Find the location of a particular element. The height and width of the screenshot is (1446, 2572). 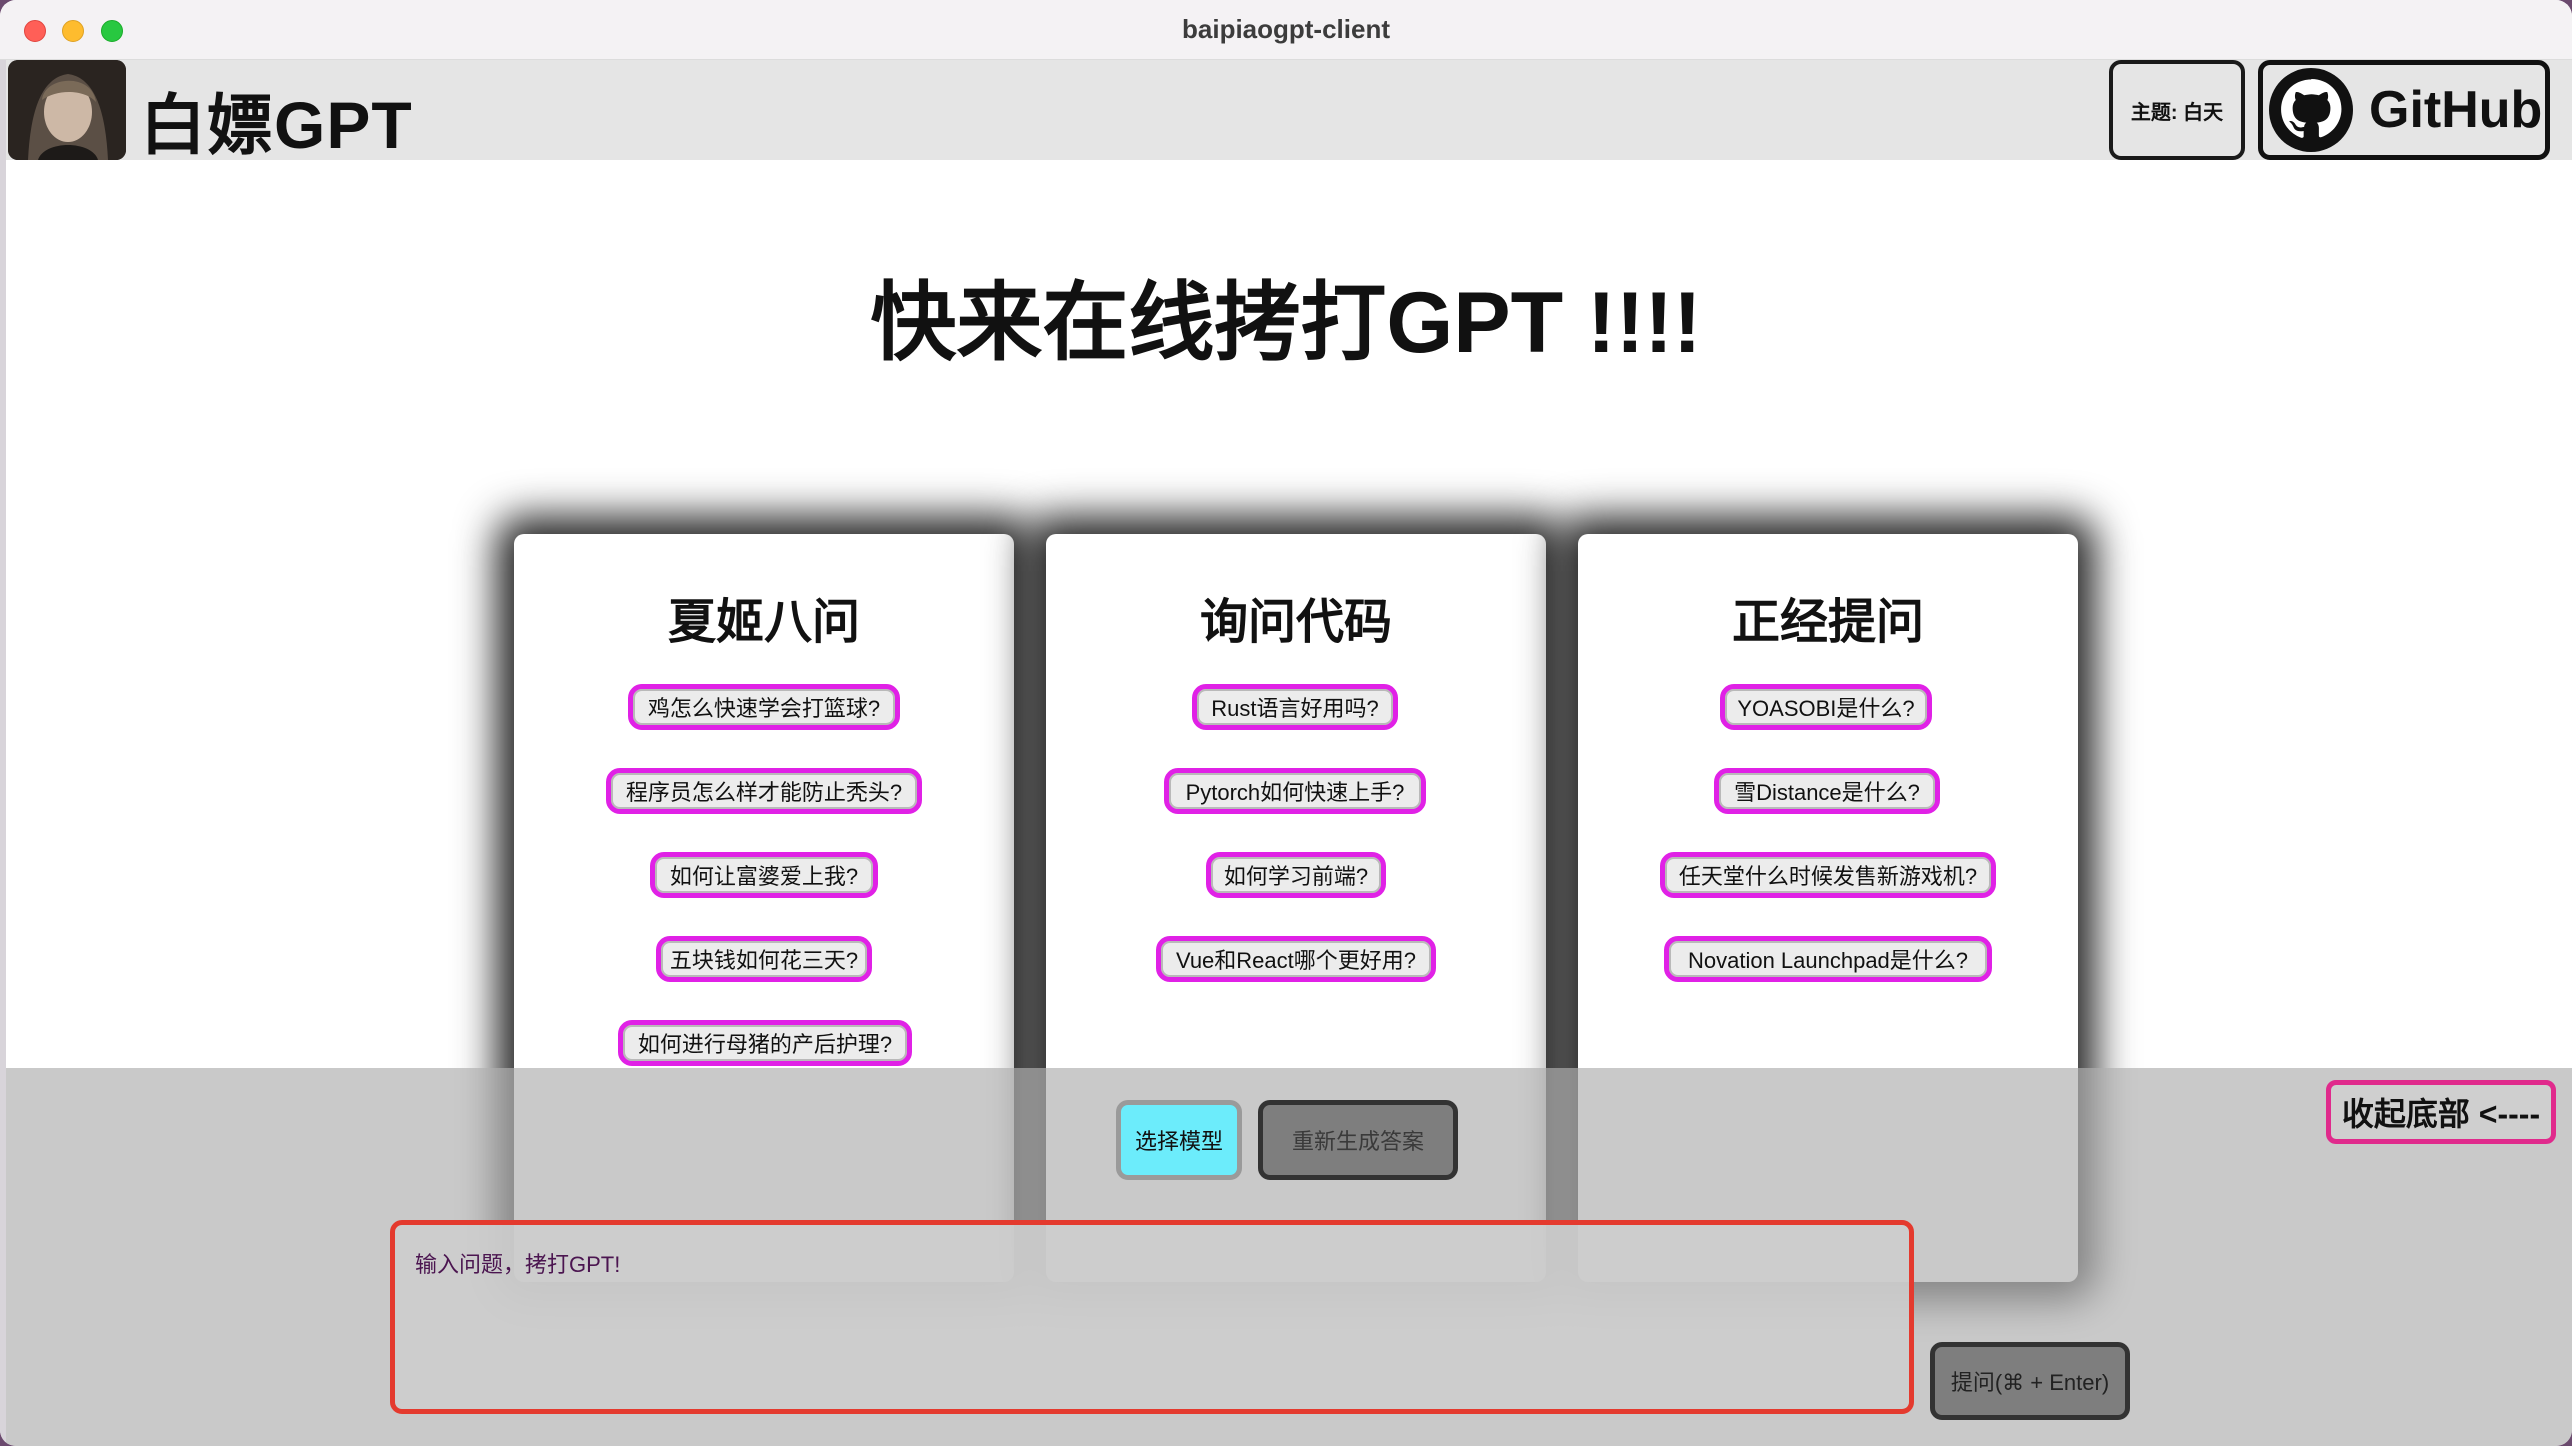

github-button: GitHub is located at coordinates (2404, 110).